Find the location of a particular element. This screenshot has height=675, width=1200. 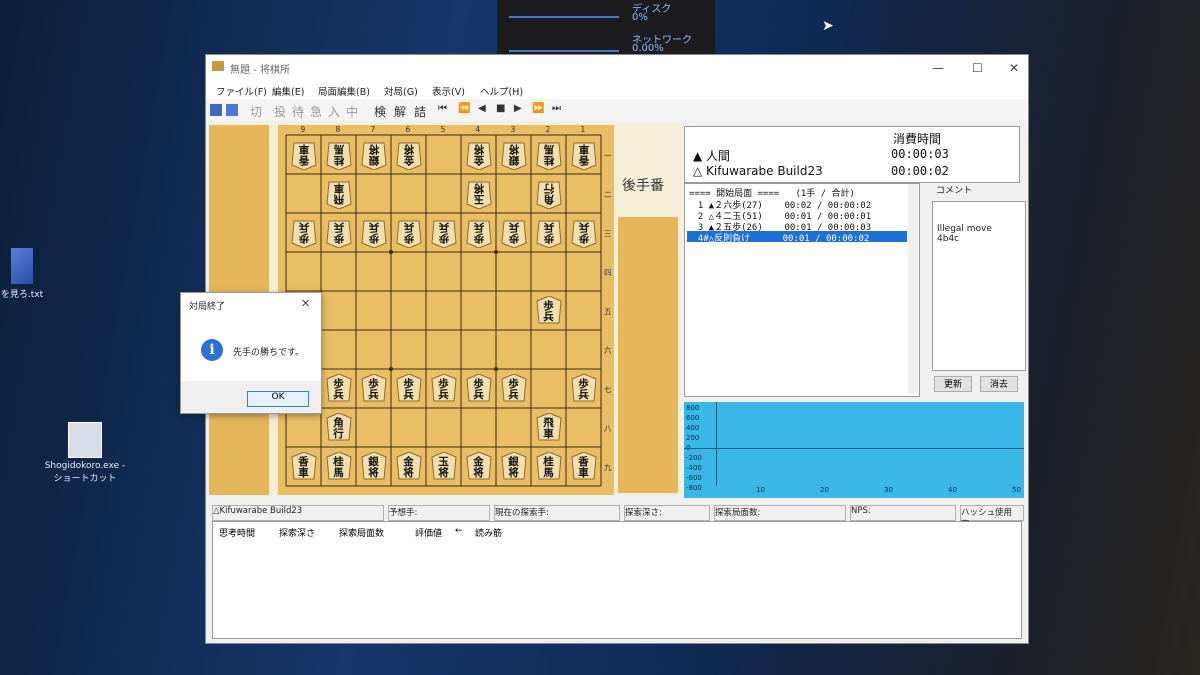

forward-one-icon: ▶ is located at coordinates (518, 108).